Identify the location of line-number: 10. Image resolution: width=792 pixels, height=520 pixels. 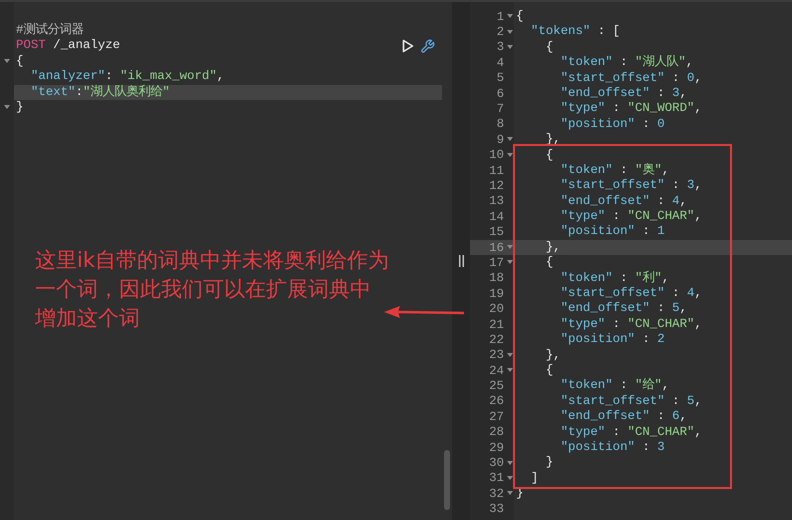
(496, 155).